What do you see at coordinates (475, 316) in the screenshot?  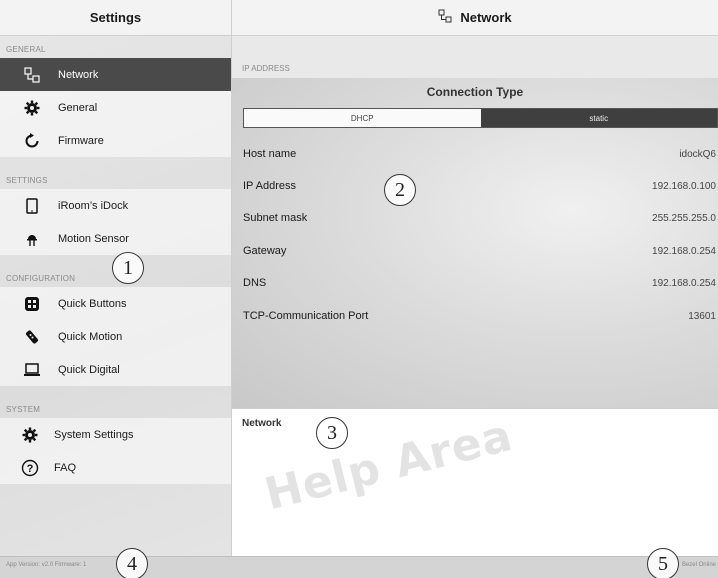 I see `tcp-port-row: TCP-Communication Port 13601` at bounding box center [475, 316].